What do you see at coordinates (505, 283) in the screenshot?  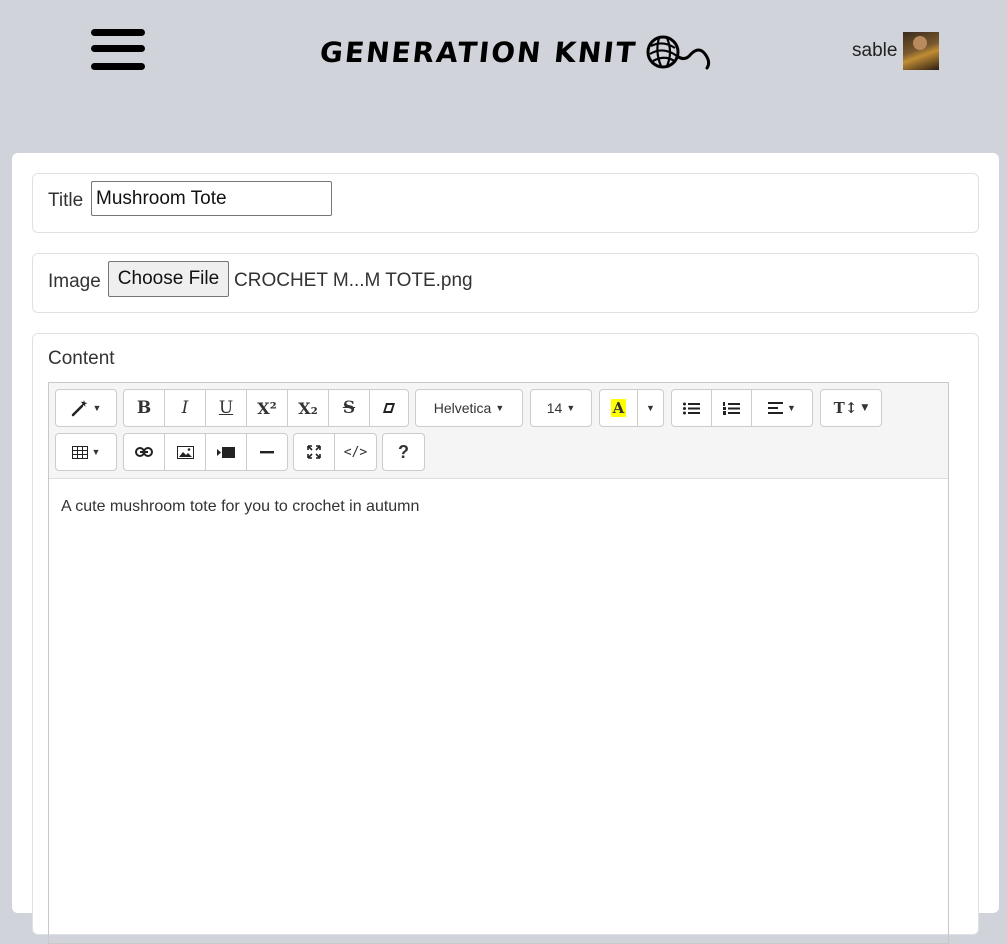 I see `image-field-group: Image Choose File CROCHET M...M TOTE.png` at bounding box center [505, 283].